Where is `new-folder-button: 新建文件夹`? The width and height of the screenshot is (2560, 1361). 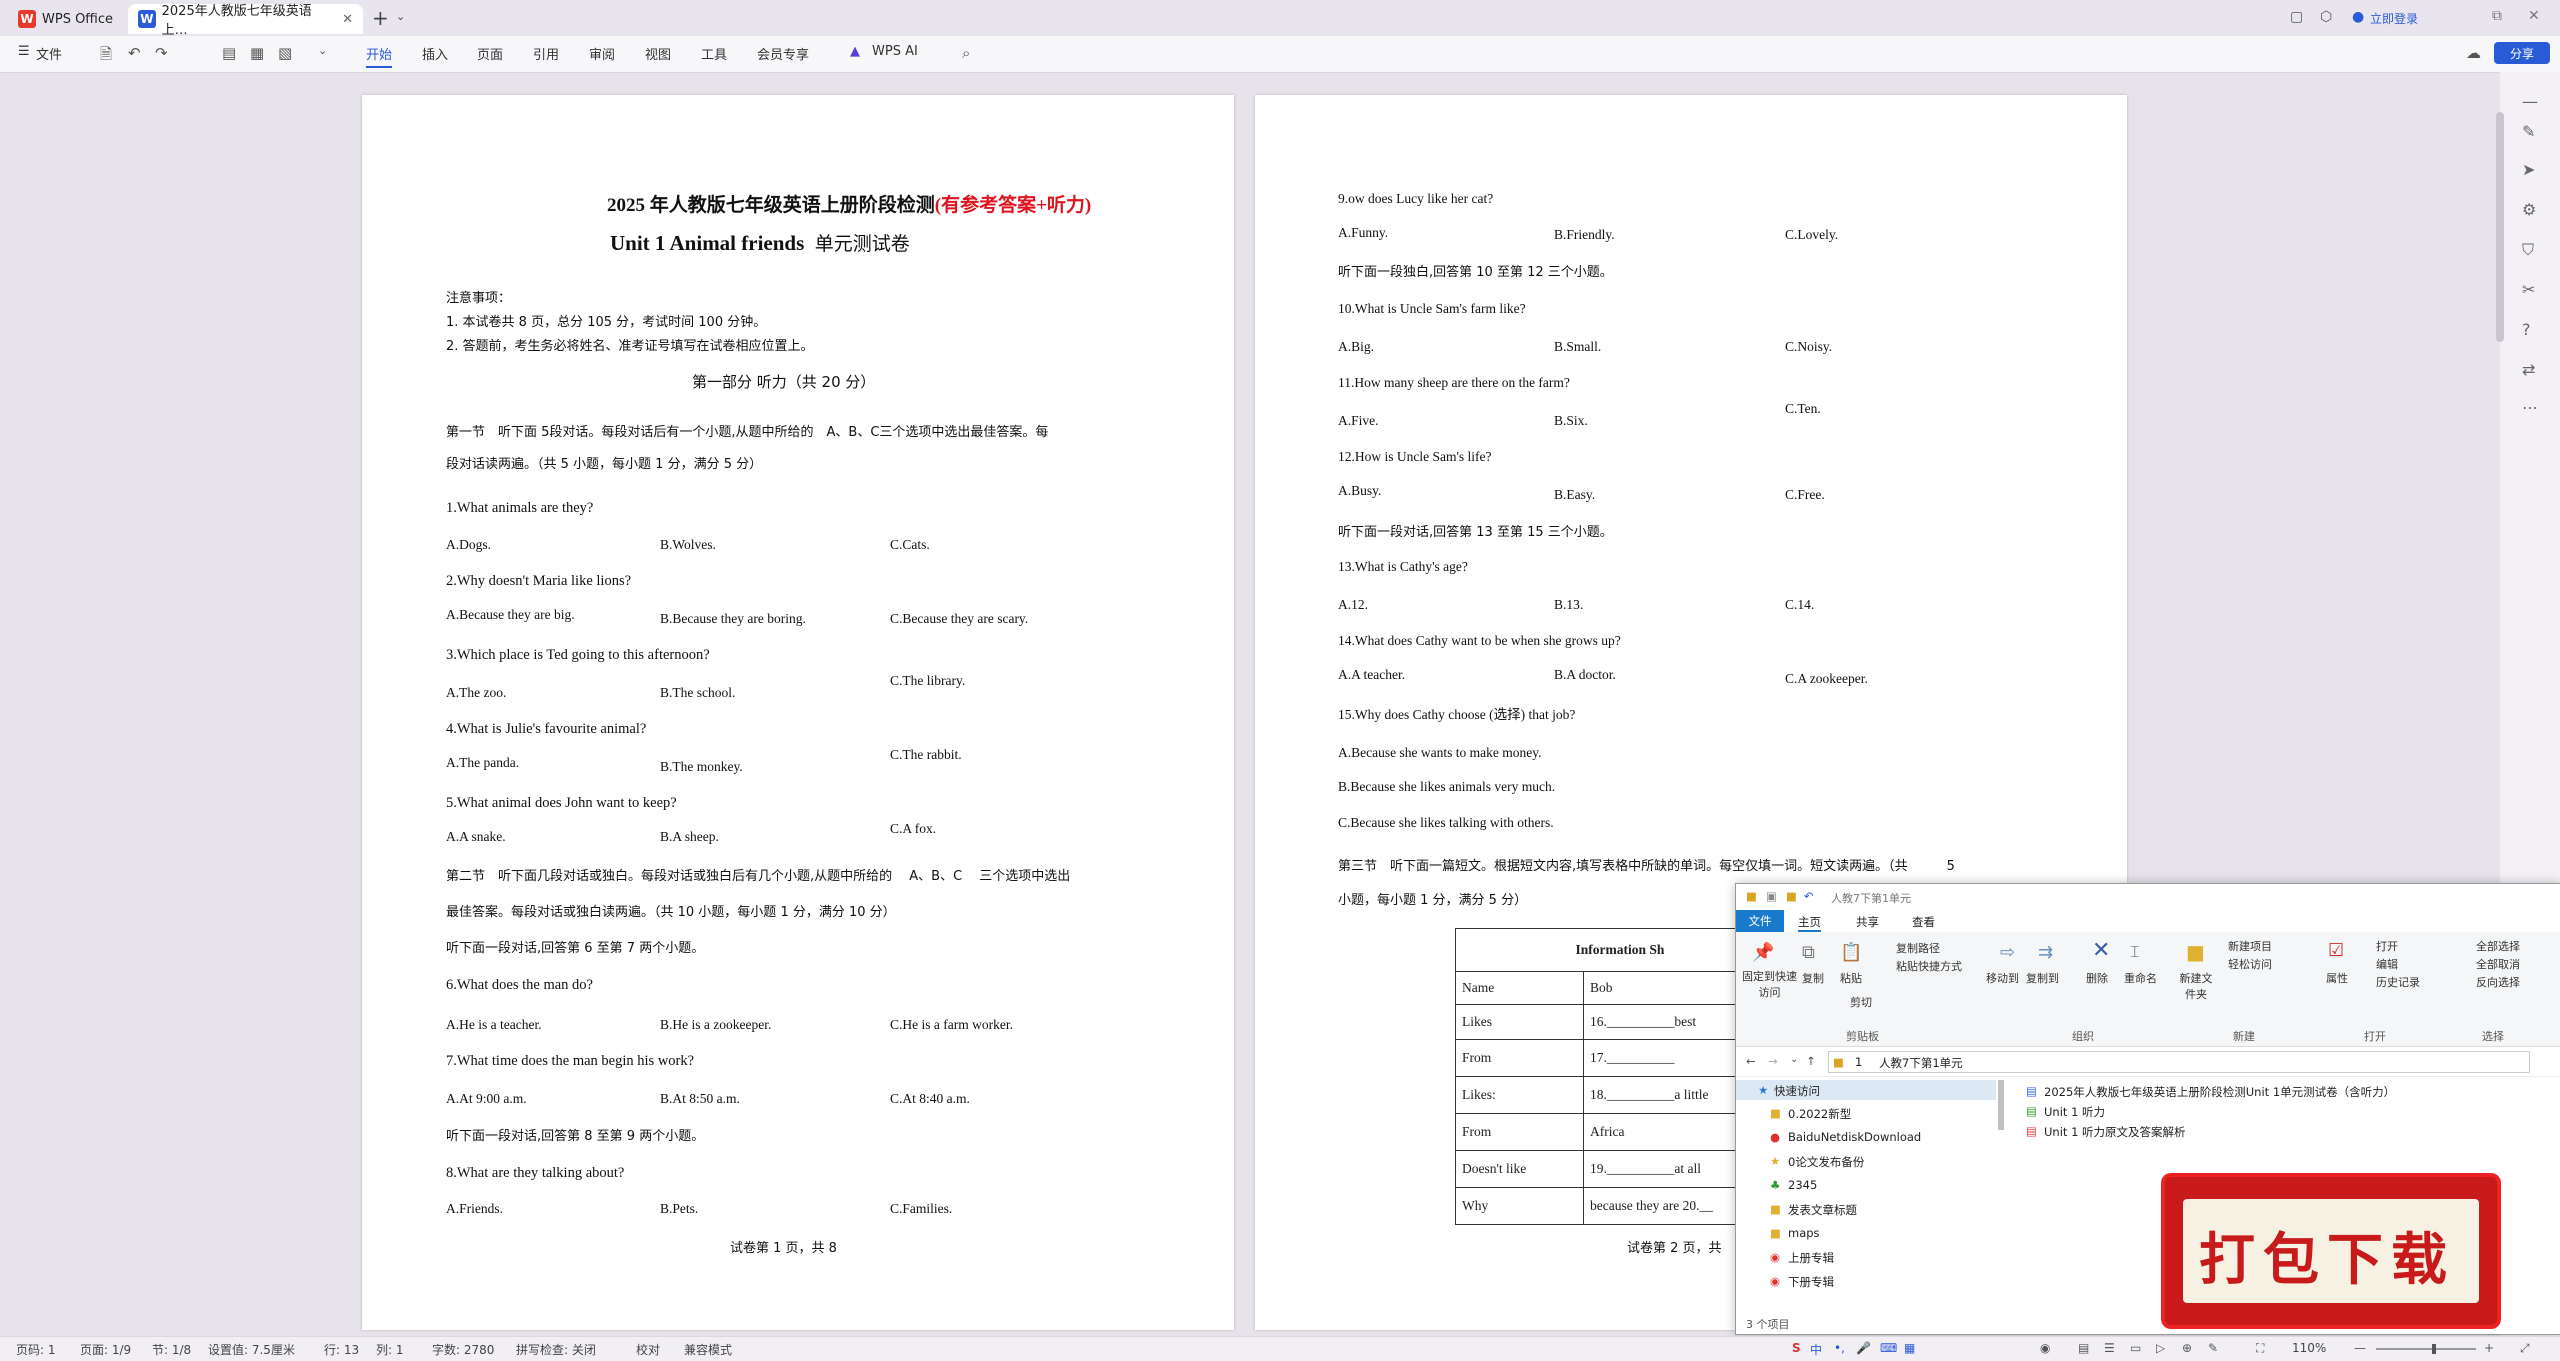
new-folder-button: 新建文件夹 is located at coordinates (2196, 986).